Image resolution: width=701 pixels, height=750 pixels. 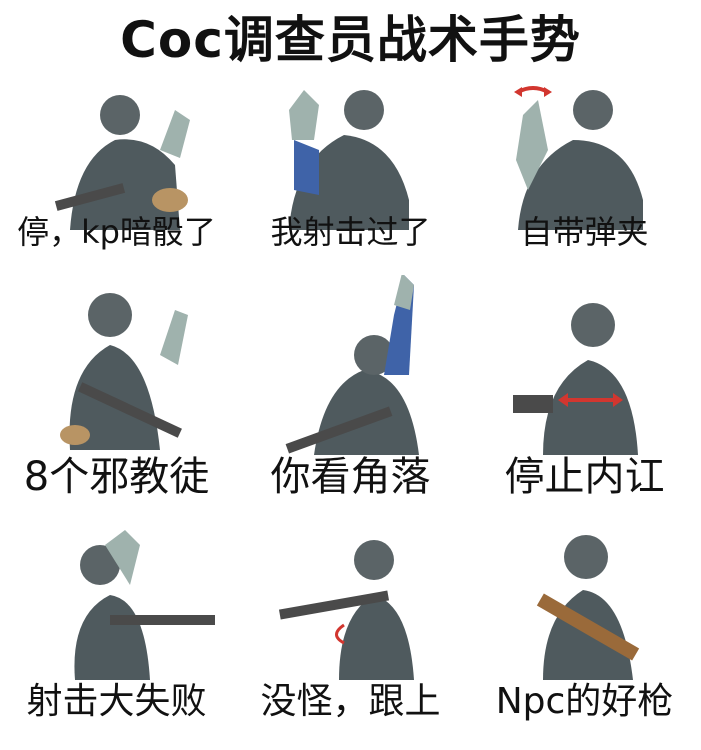 What do you see at coordinates (350, 40) in the screenshot?
I see `page-title: Coc调查员战术手势` at bounding box center [350, 40].